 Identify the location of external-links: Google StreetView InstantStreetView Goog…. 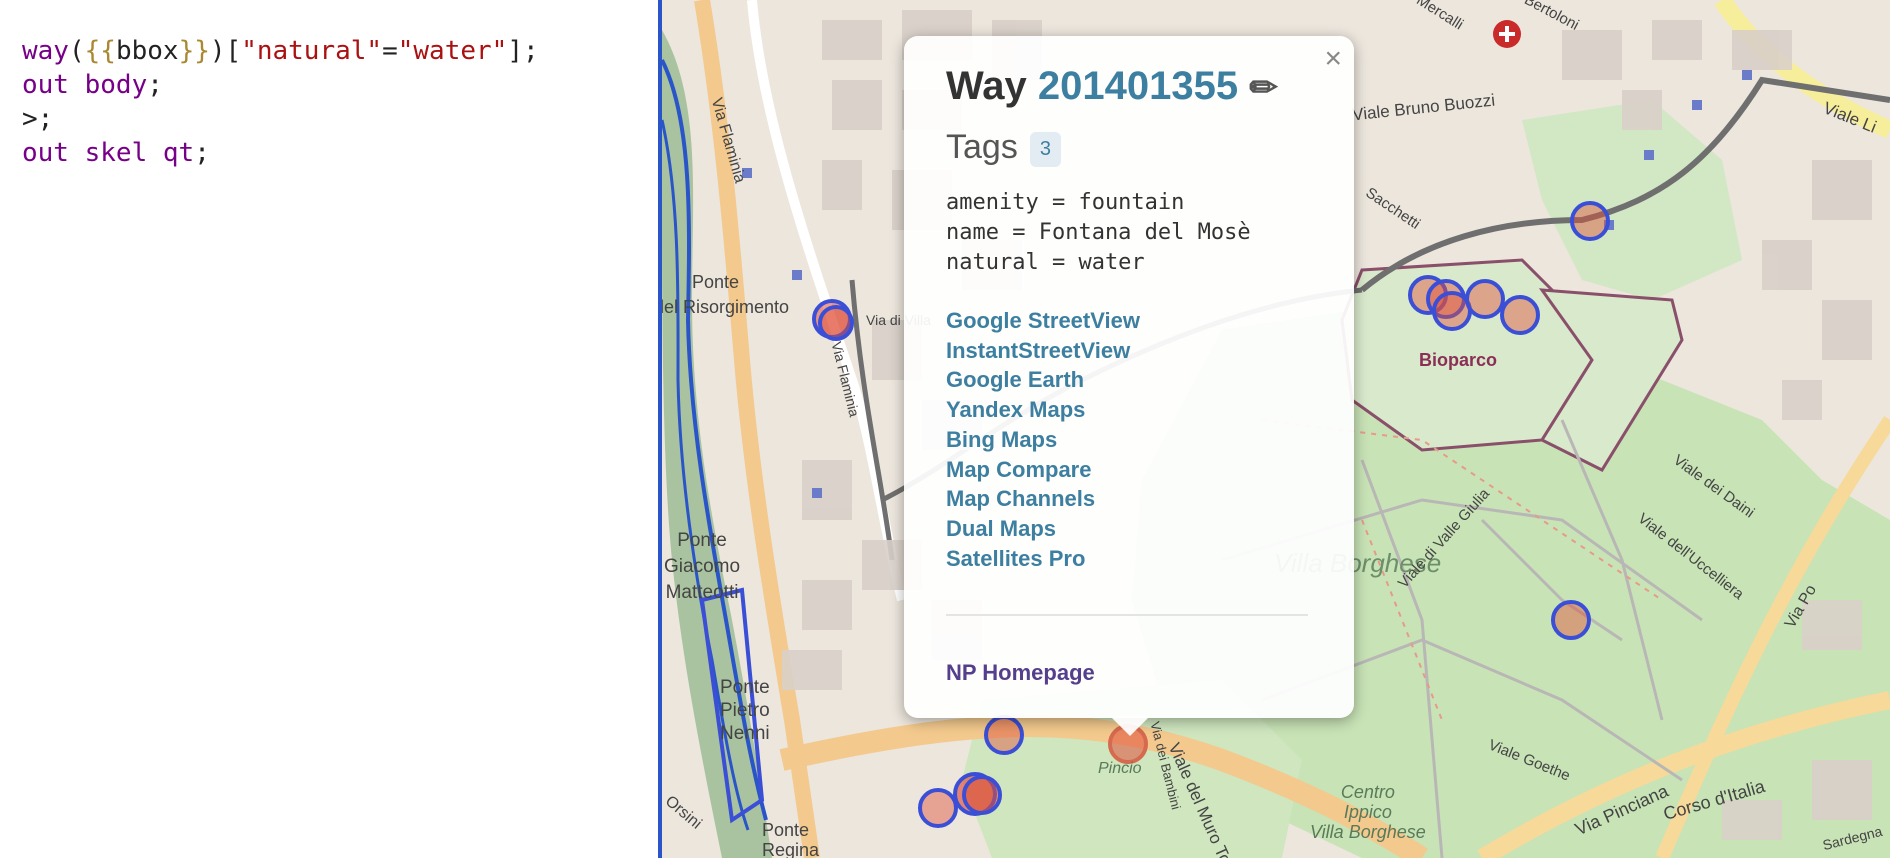
(1043, 439).